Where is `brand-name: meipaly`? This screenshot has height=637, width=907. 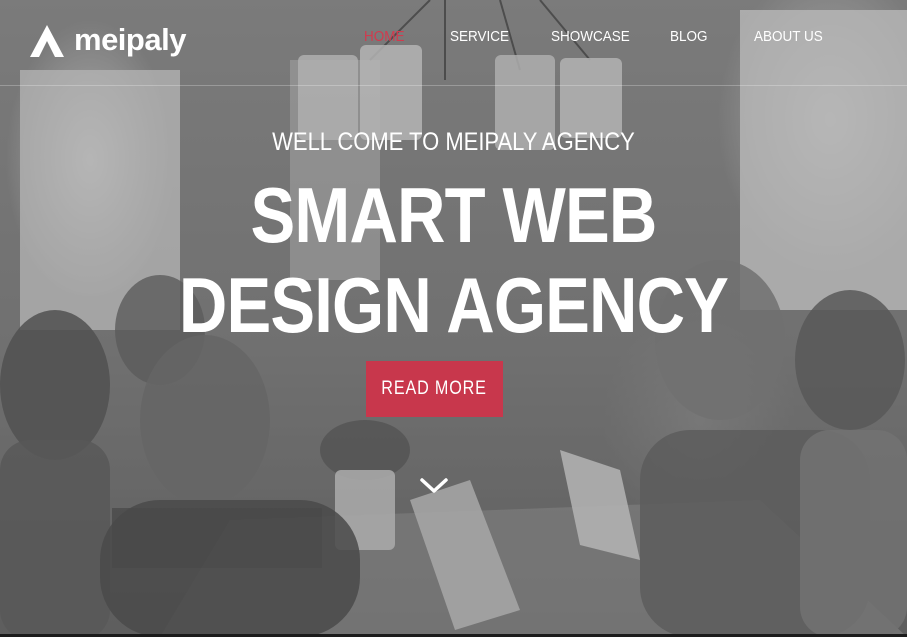 brand-name: meipaly is located at coordinates (130, 39).